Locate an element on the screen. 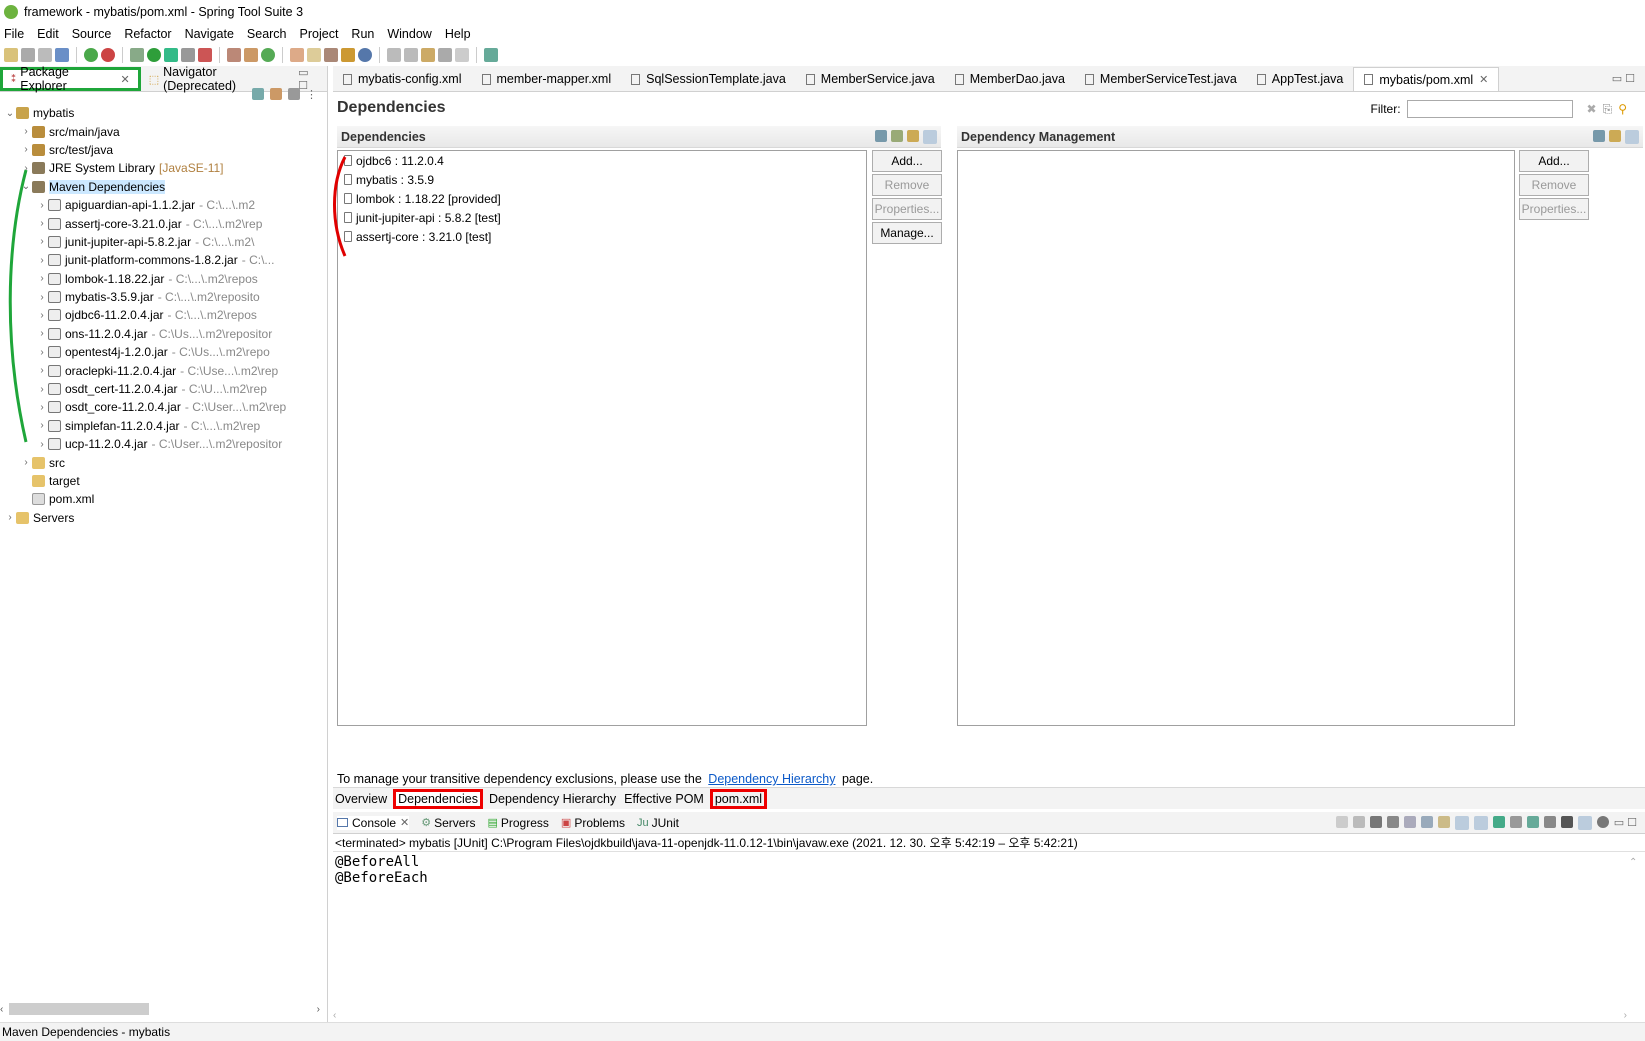 The height and width of the screenshot is (1041, 1645). word-wrap-icon is located at coordinates (1443, 821).